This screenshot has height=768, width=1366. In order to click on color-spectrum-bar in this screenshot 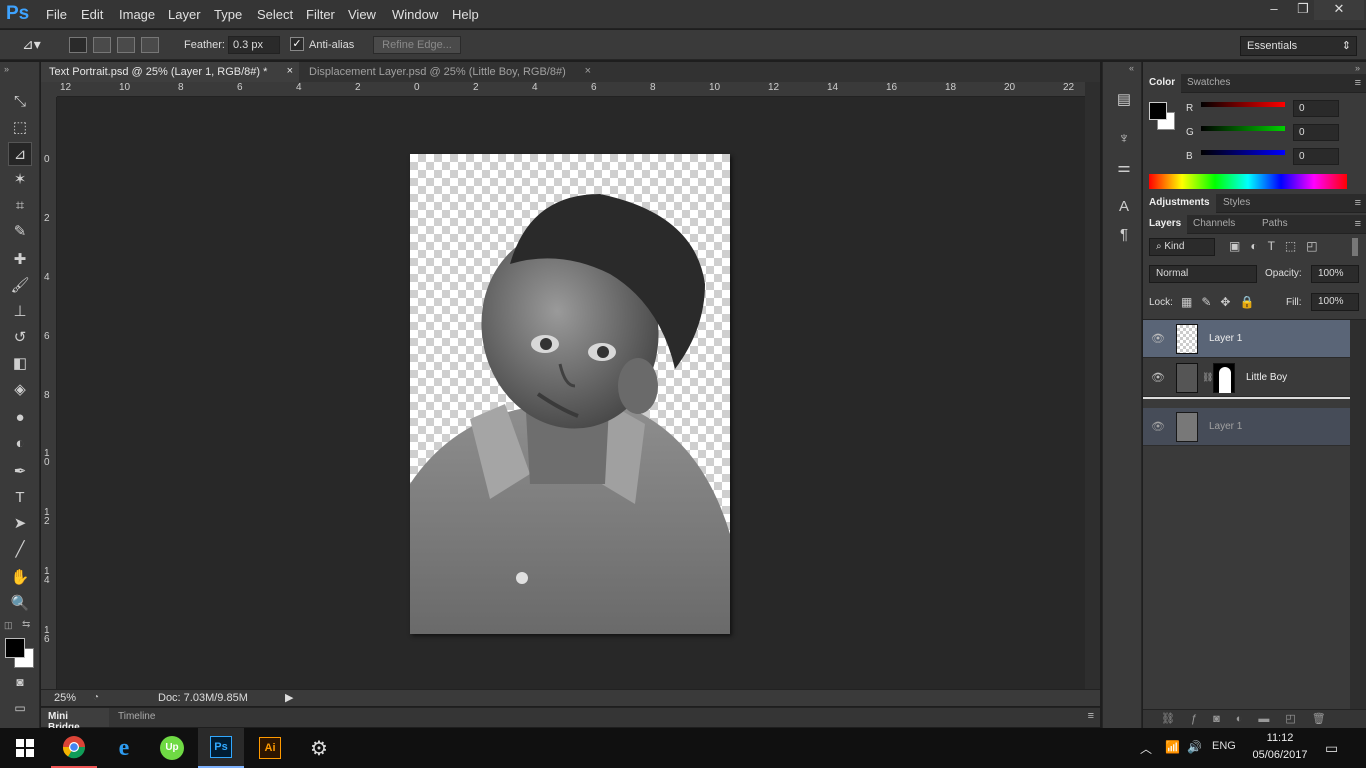, I will do `click(1248, 181)`.